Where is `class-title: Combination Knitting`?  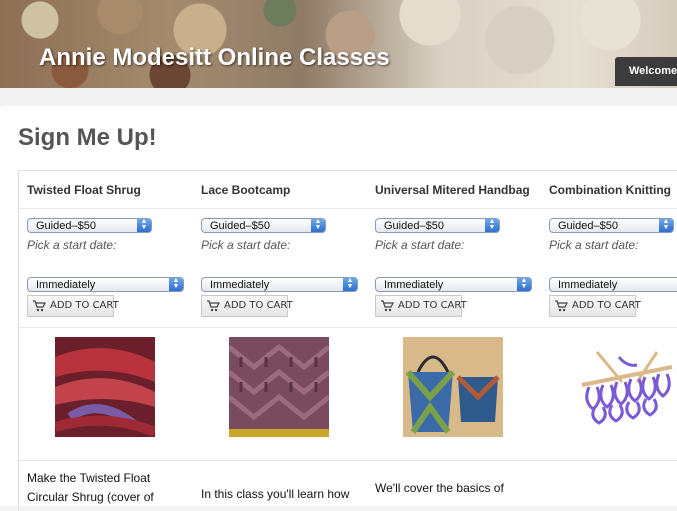 class-title: Combination Knitting is located at coordinates (610, 190).